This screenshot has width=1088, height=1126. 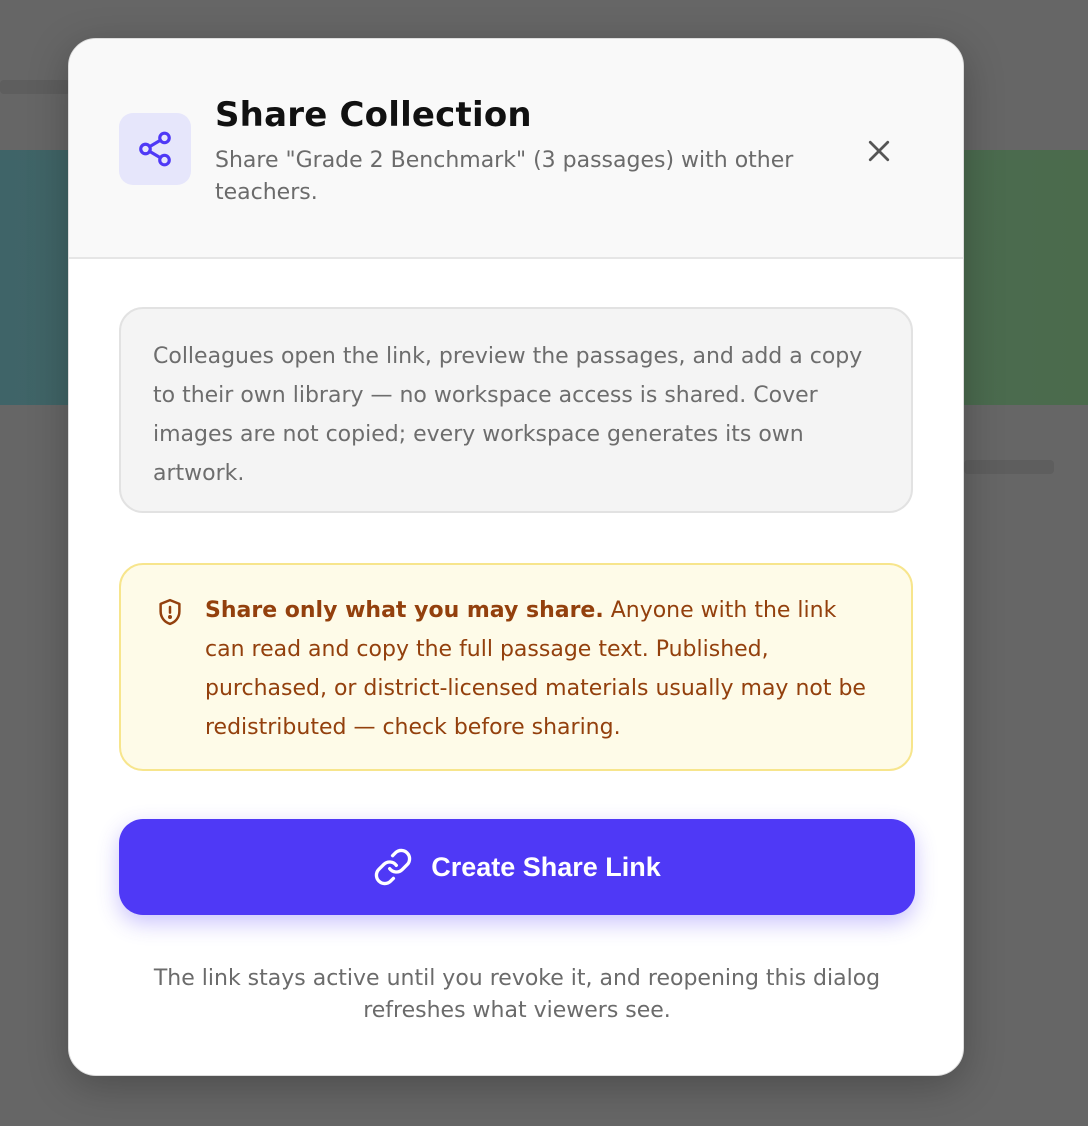 I want to click on link-icon, so click(x=393, y=867).